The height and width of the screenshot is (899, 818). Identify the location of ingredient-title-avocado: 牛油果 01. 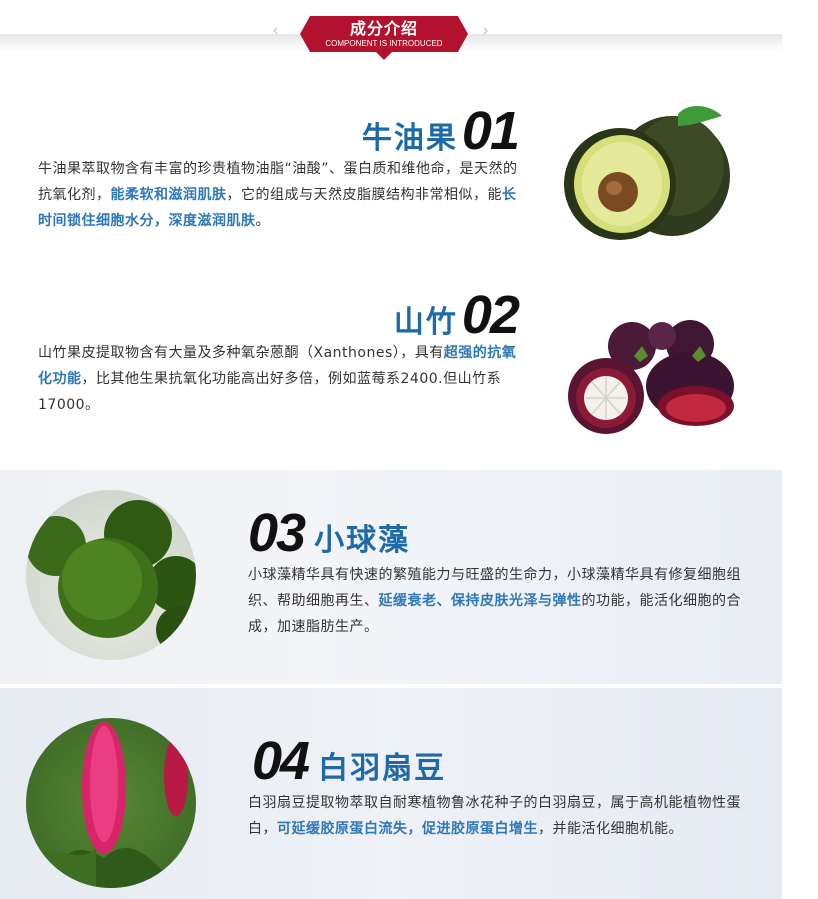
(440, 131).